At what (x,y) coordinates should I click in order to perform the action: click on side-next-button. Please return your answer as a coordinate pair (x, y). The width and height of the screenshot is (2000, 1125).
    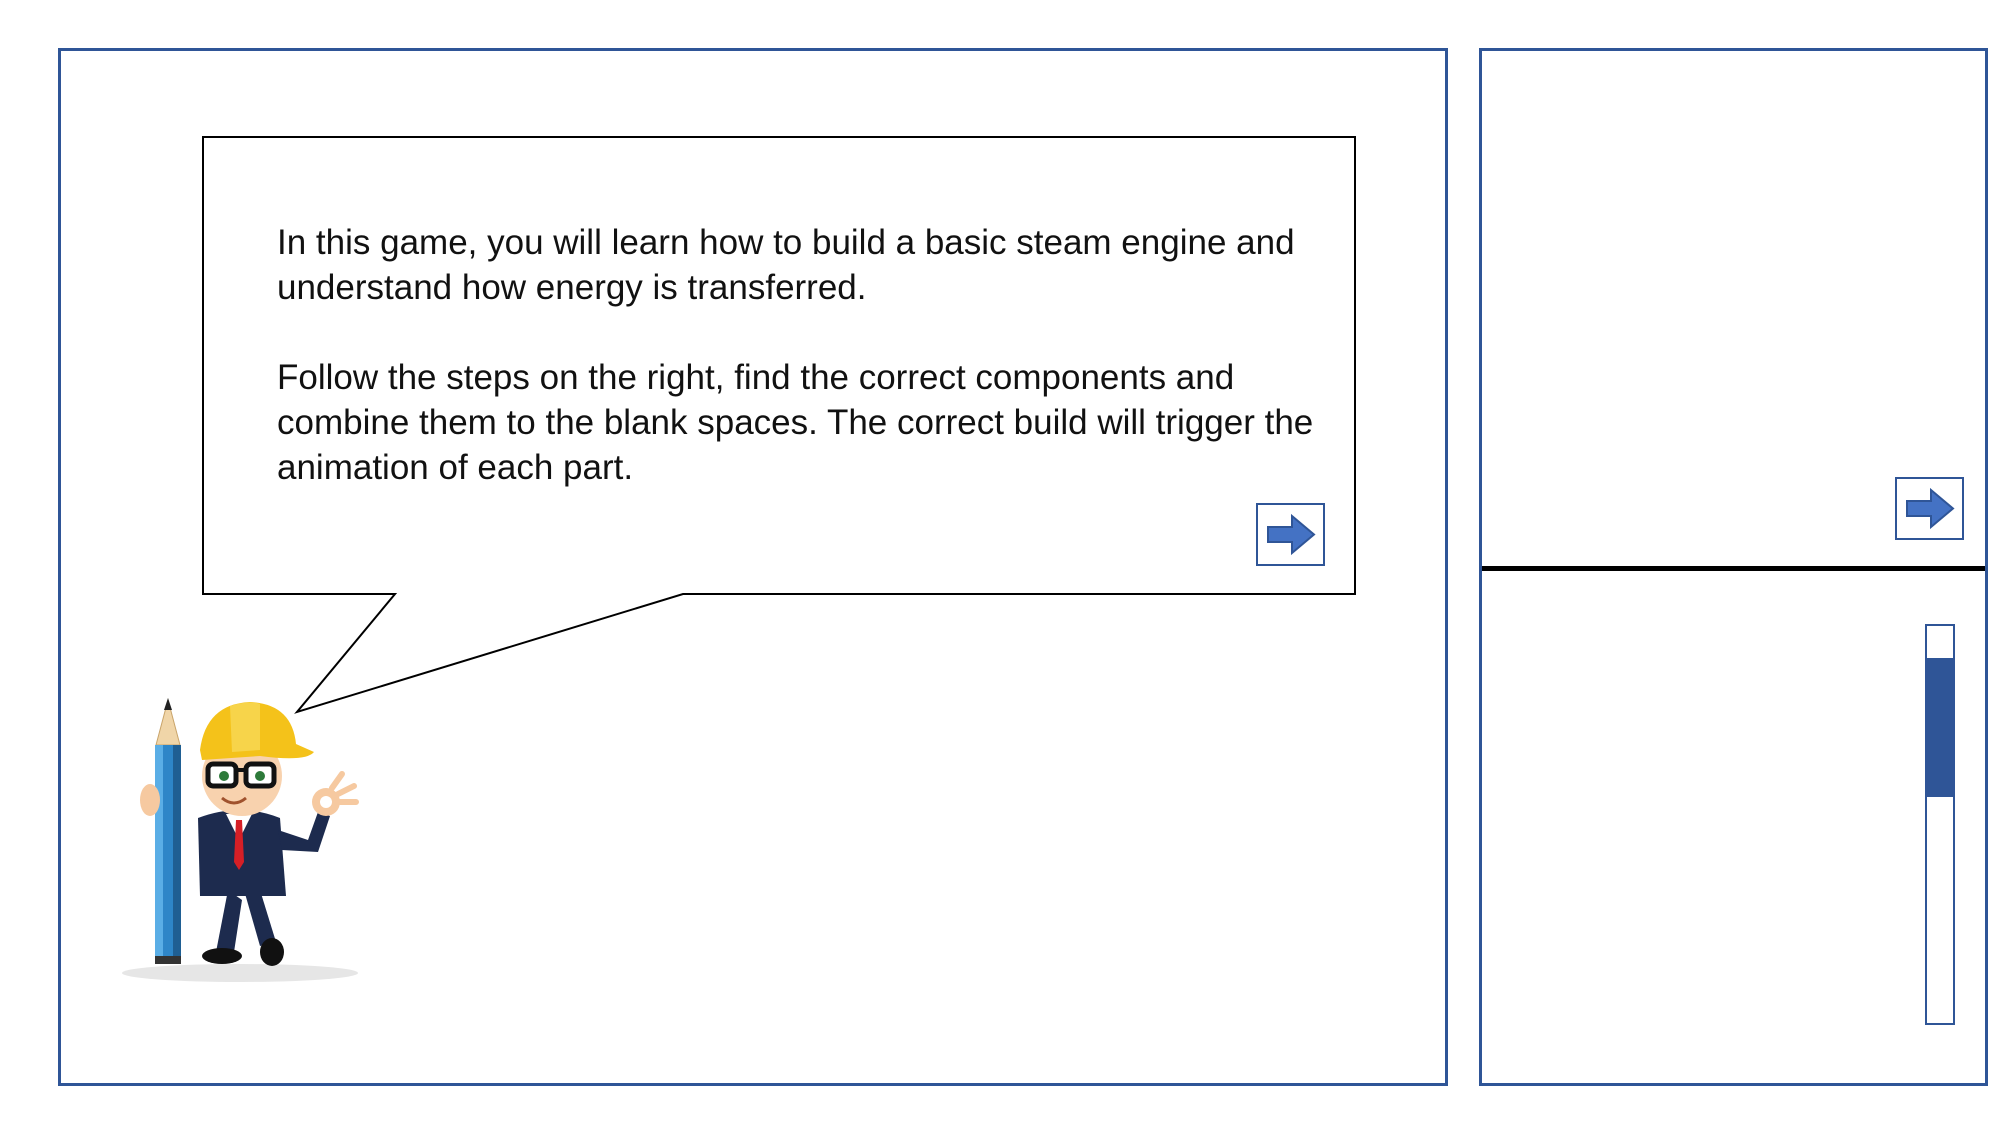
    Looking at the image, I should click on (1929, 508).